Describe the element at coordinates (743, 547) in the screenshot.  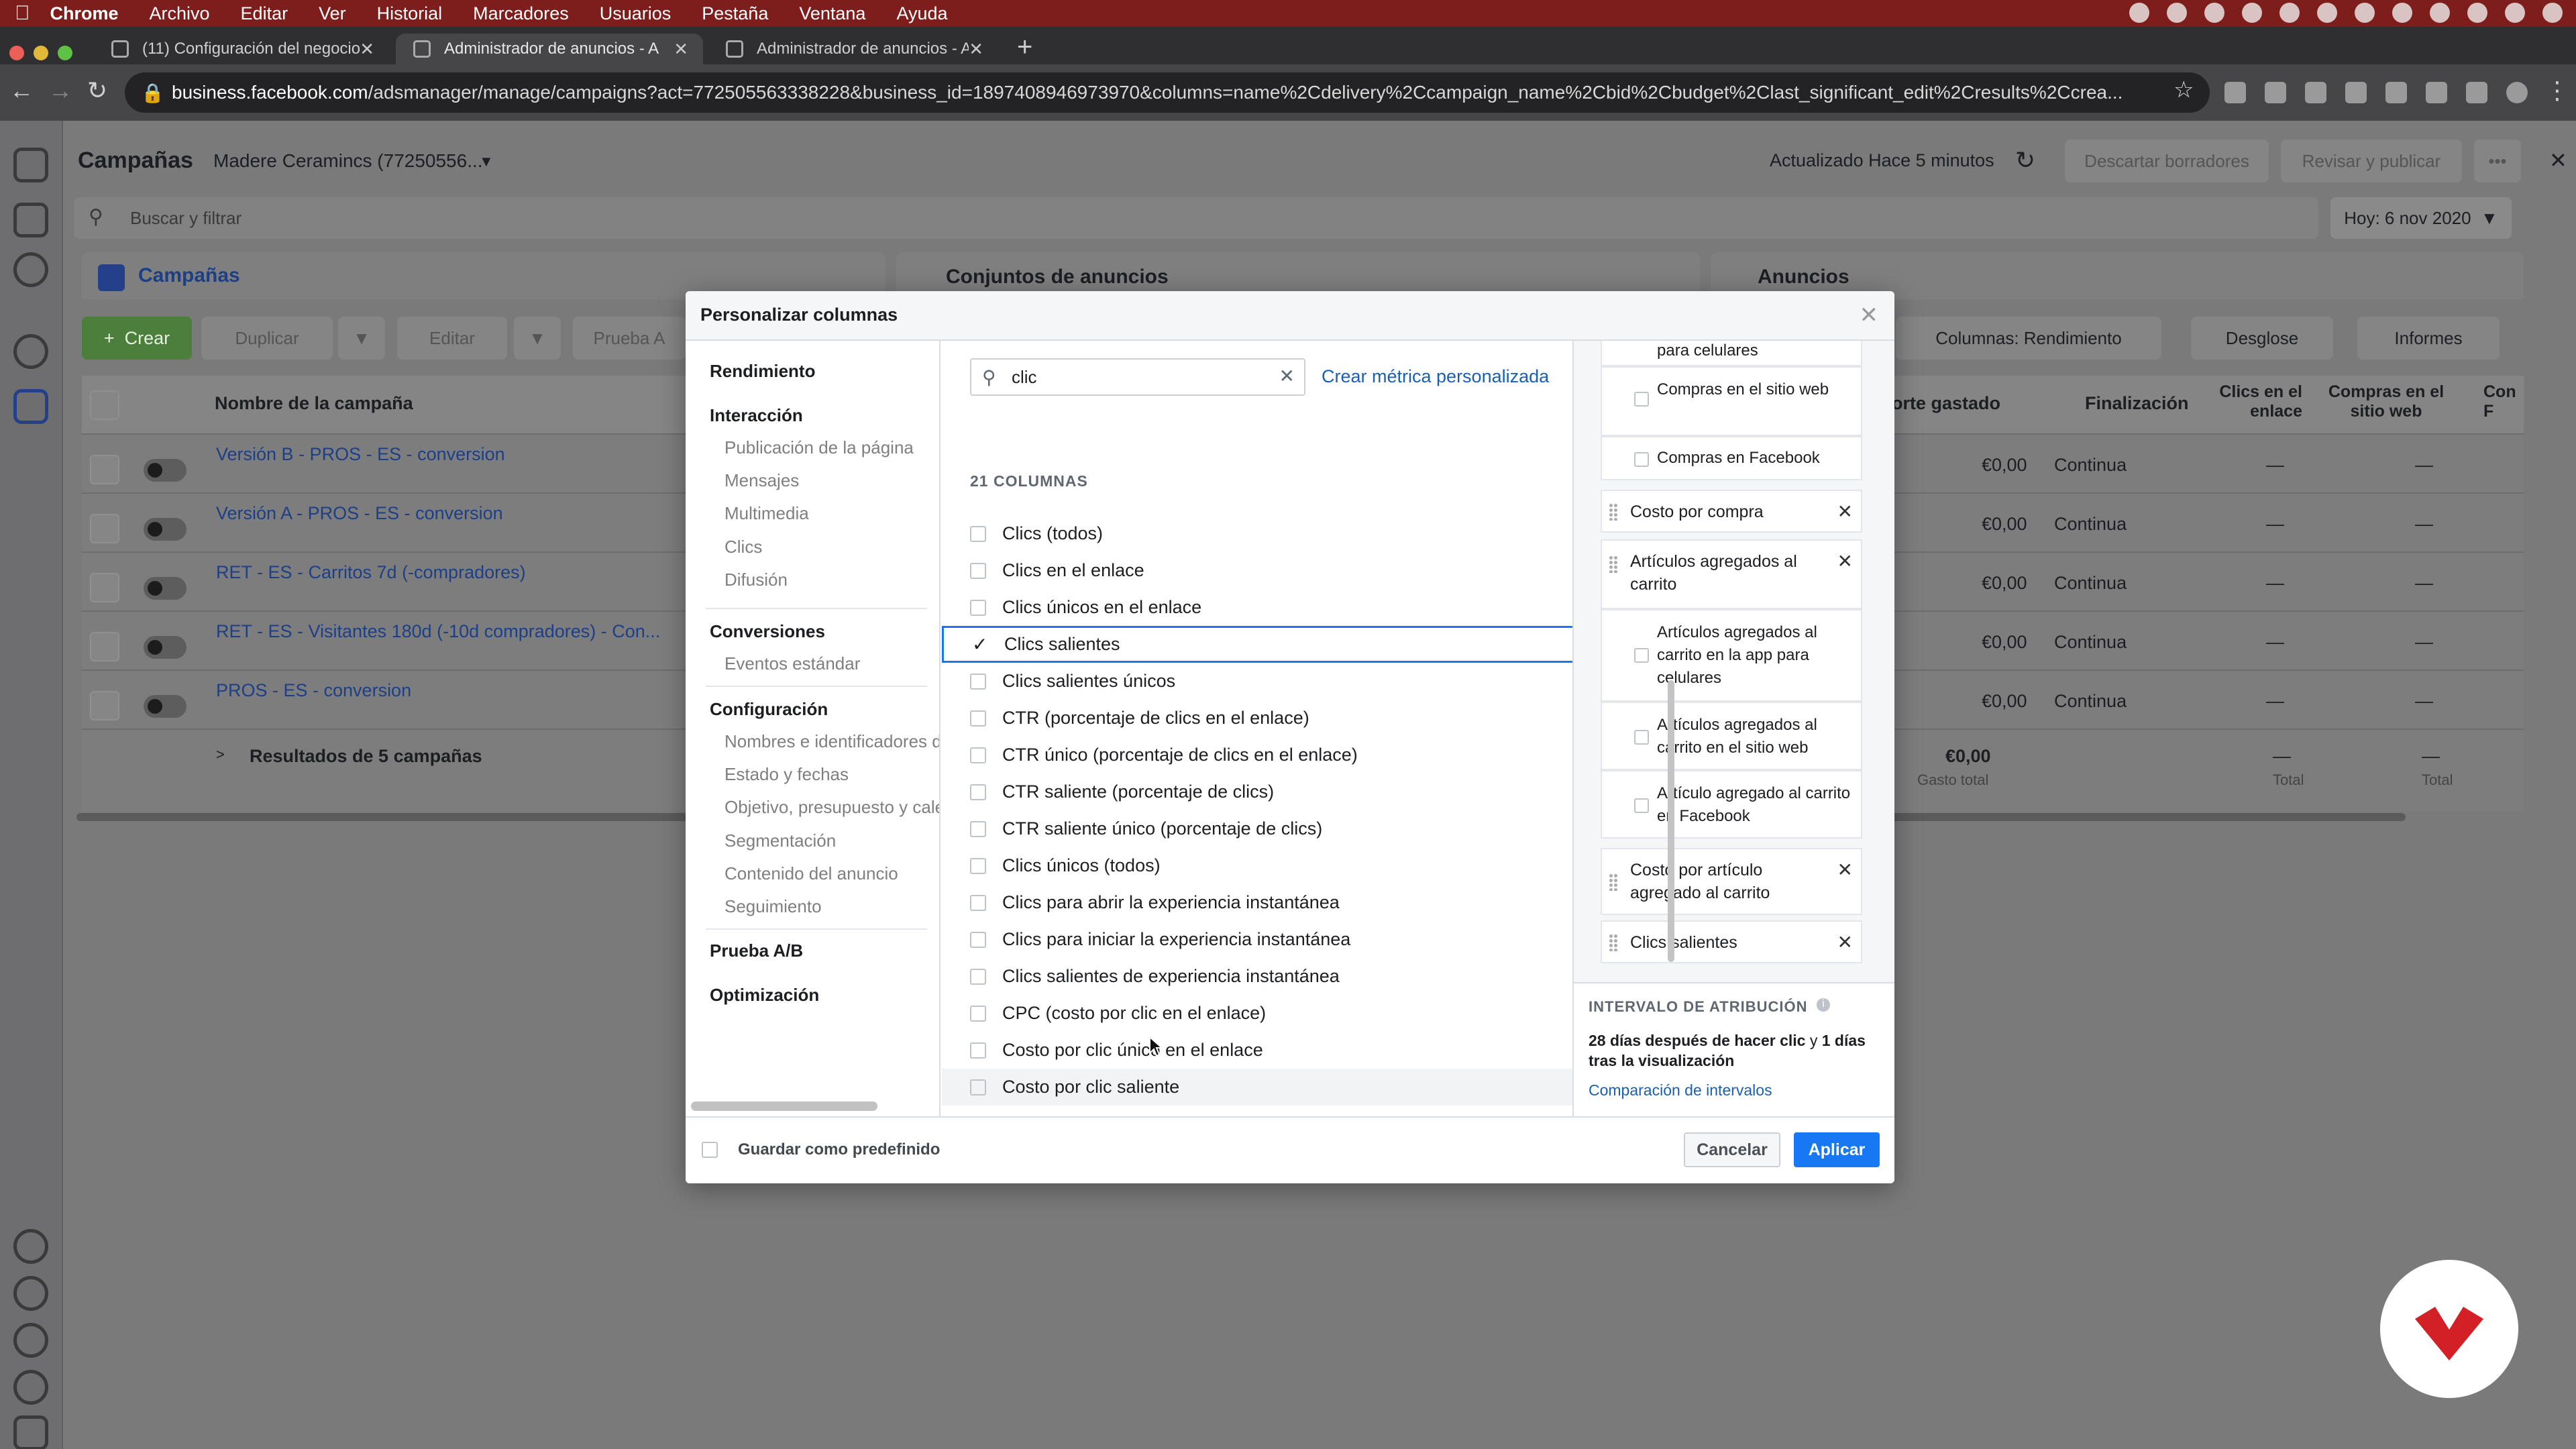
I see `subcategory-clicks: Clics` at that location.